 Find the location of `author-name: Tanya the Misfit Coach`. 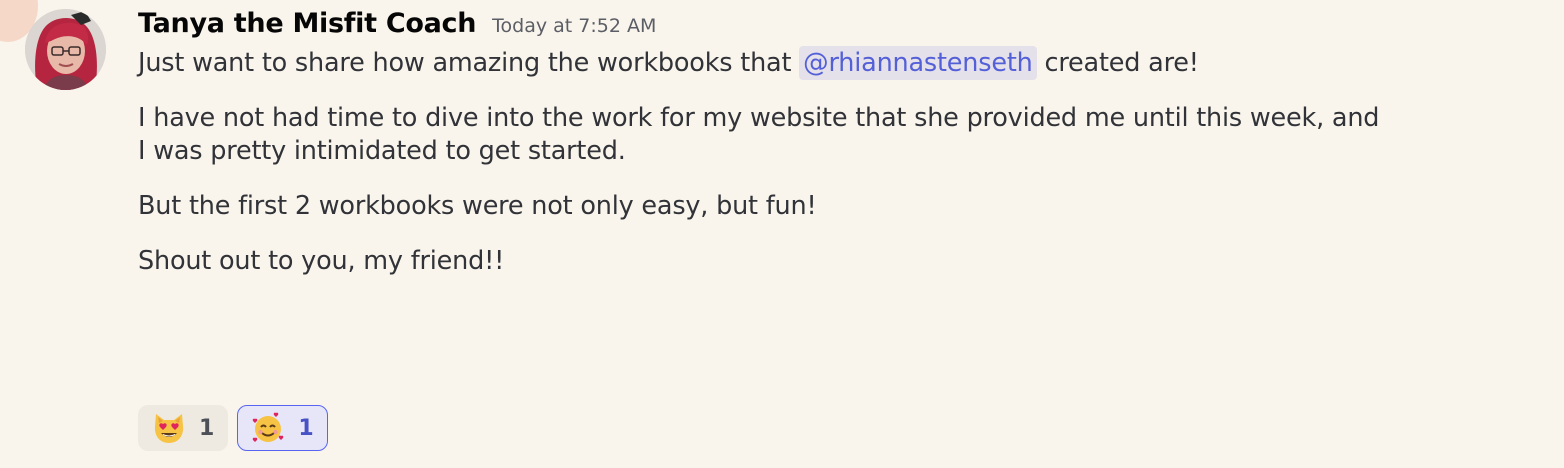

author-name: Tanya the Misfit Coach is located at coordinates (307, 23).